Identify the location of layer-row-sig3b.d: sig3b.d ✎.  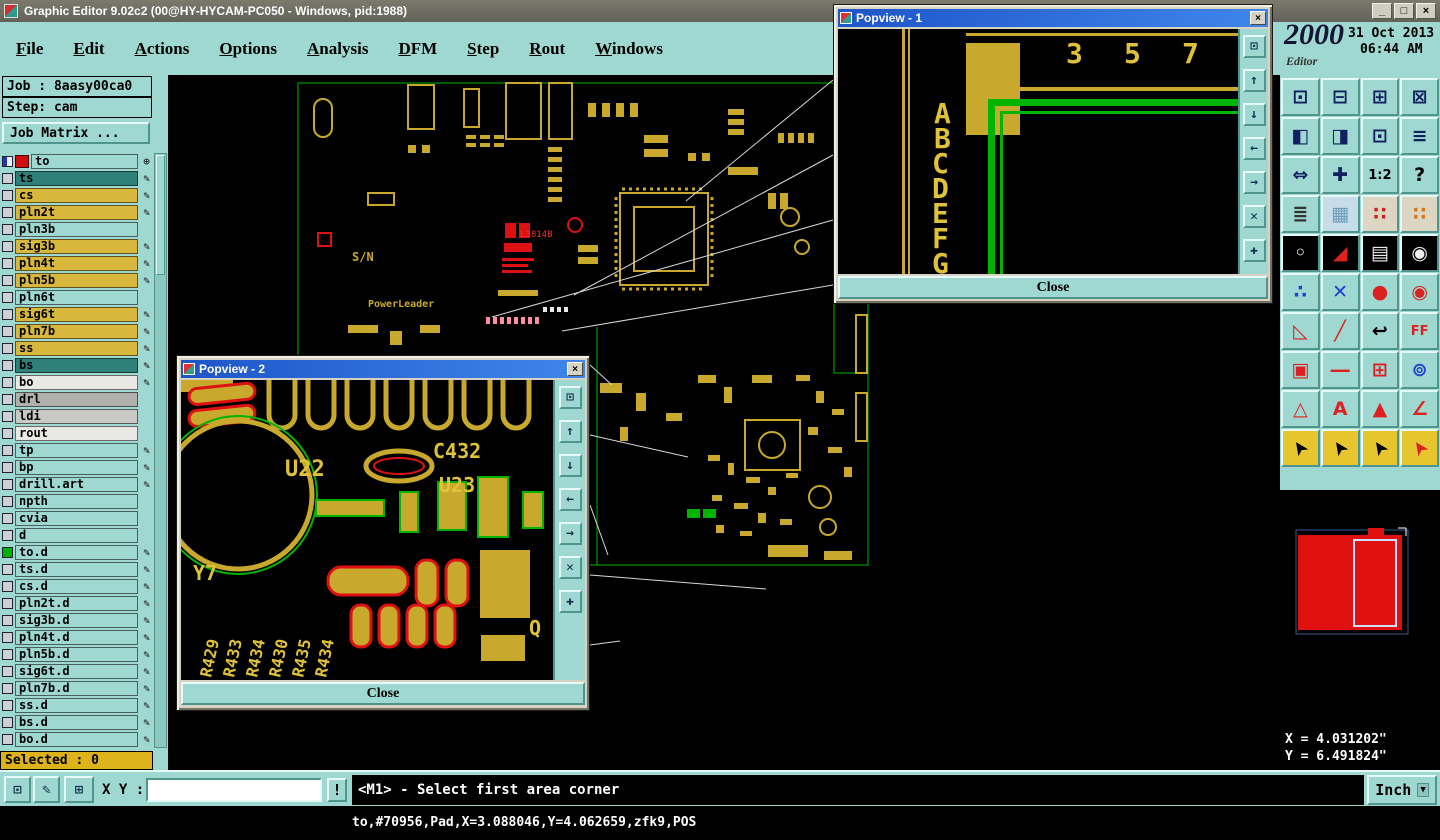
(76, 620).